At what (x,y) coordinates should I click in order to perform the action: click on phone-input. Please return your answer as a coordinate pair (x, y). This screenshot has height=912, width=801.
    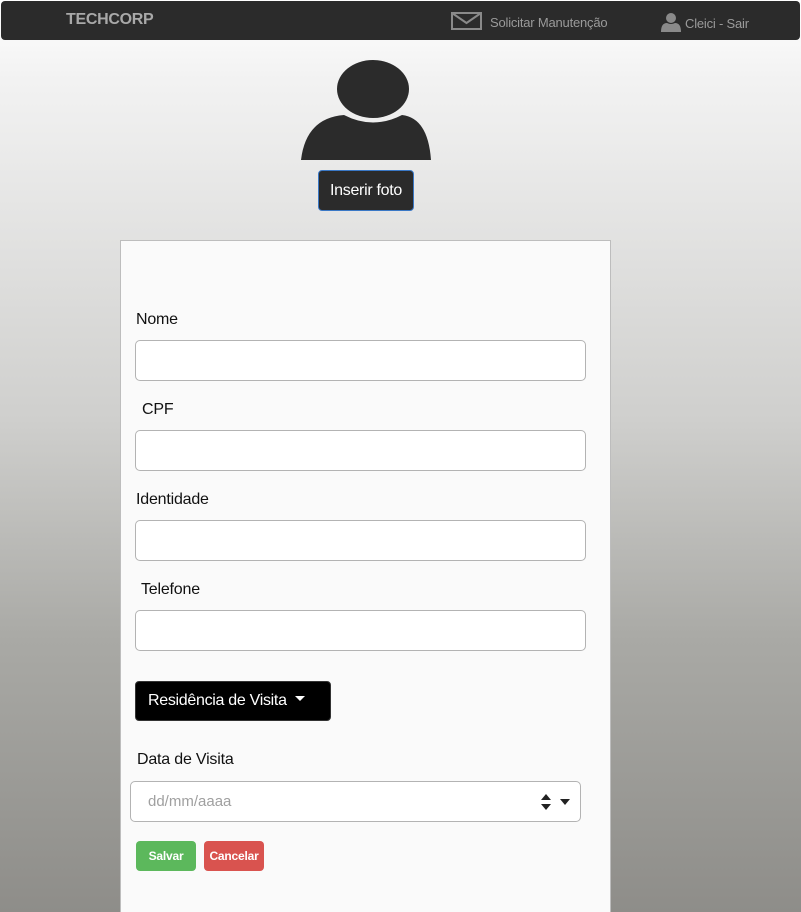
    Looking at the image, I should click on (360, 630).